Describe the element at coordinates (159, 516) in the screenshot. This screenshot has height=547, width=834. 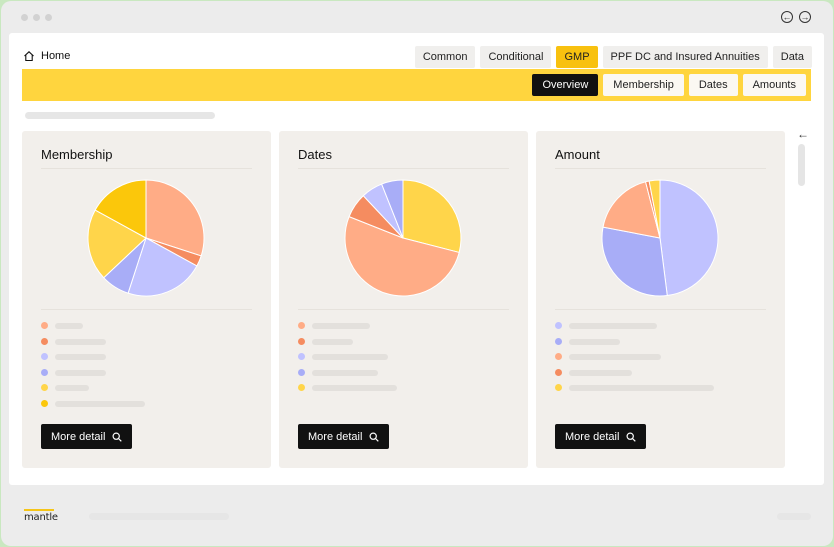
I see `footer-placeholder` at that location.